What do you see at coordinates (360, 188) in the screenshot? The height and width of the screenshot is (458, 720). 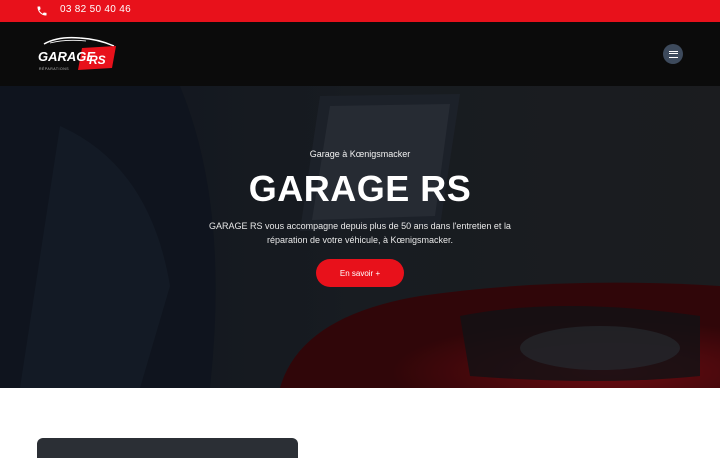 I see `hero-title: GARAGE RS` at bounding box center [360, 188].